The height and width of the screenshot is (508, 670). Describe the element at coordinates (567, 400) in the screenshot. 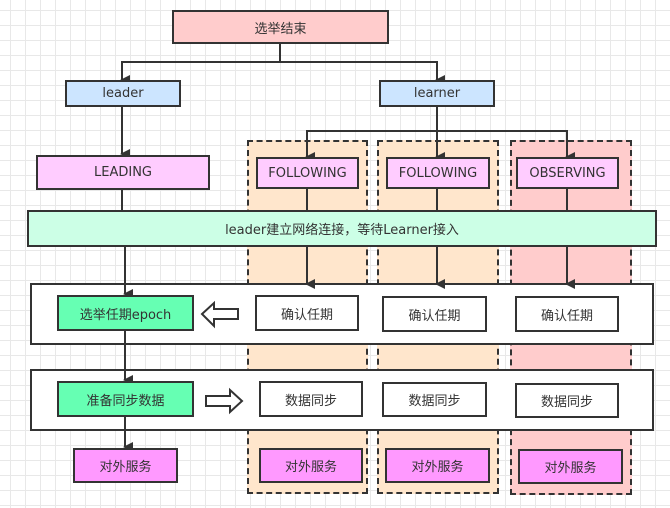

I see `observer-data-sync-box: 数据同步` at that location.